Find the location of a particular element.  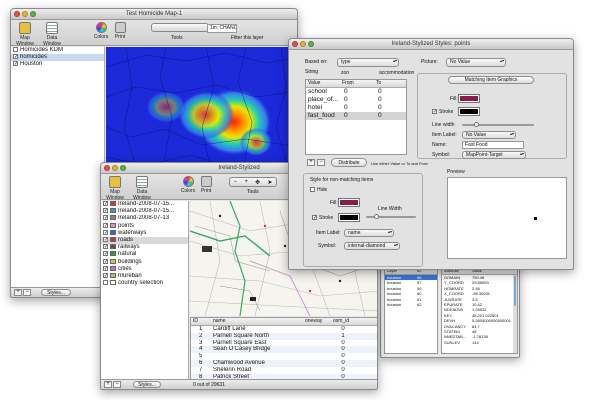

layer-item: buildings is located at coordinates (144, 262).